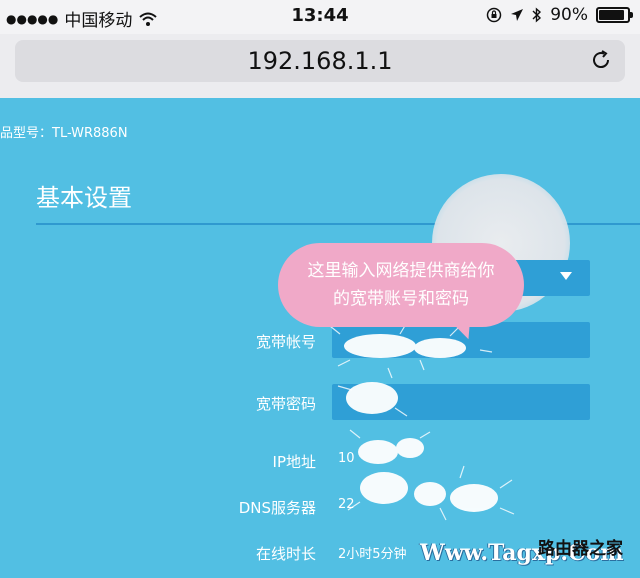 This screenshot has height=578, width=640. Describe the element at coordinates (537, 15) in the screenshot. I see `bluetooth-icon` at that location.